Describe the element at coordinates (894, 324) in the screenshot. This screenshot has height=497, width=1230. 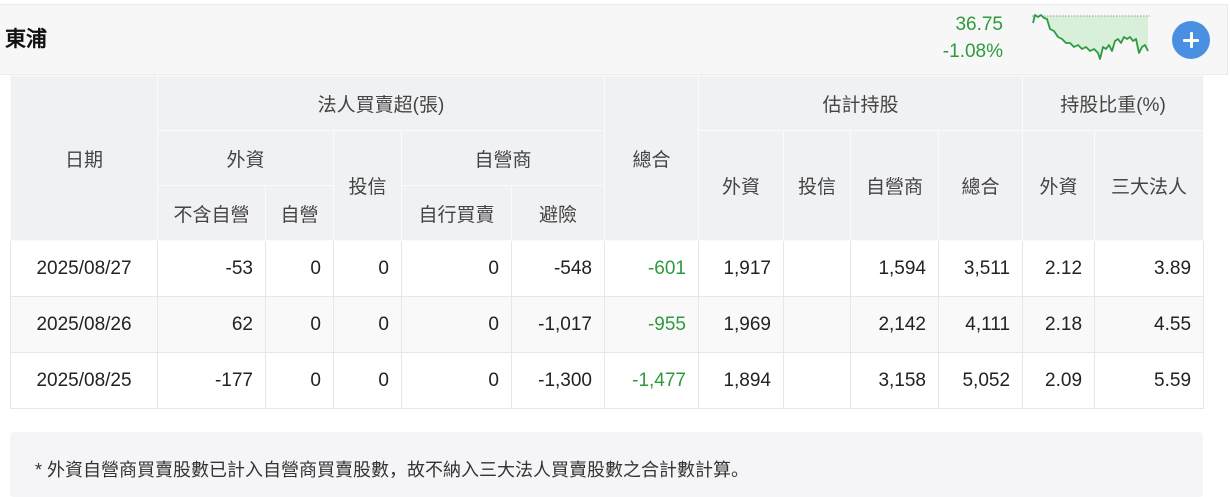
I see `cell-est-dealer: 2,142` at that location.